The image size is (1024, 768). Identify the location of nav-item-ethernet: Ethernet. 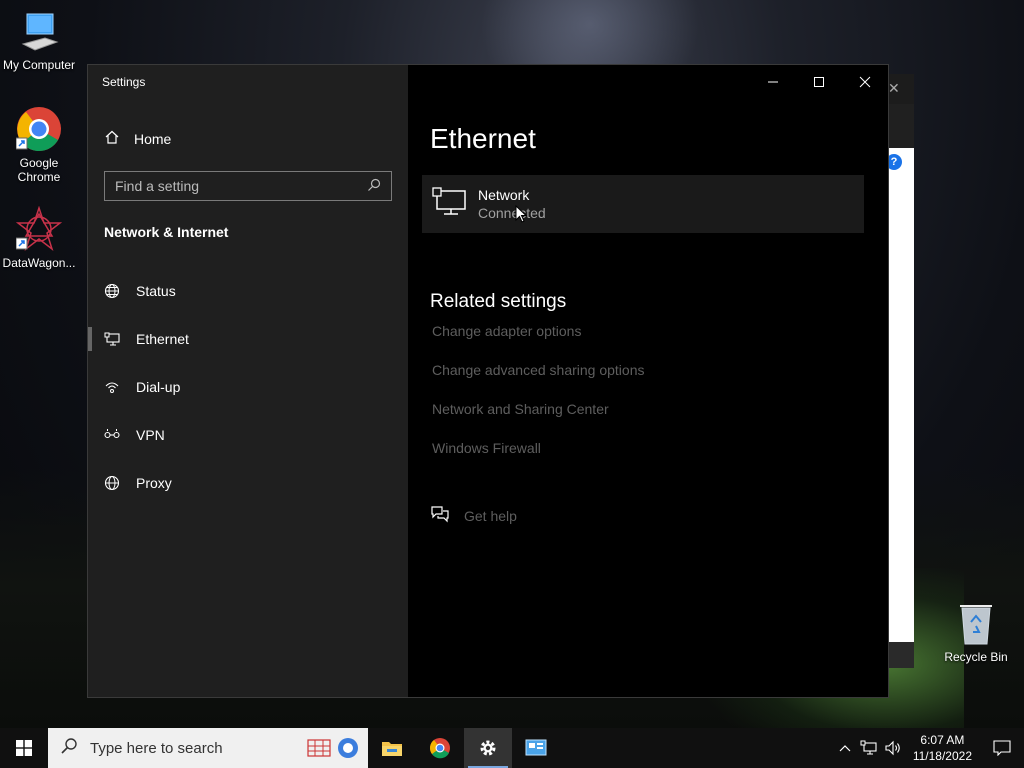
(248, 339).